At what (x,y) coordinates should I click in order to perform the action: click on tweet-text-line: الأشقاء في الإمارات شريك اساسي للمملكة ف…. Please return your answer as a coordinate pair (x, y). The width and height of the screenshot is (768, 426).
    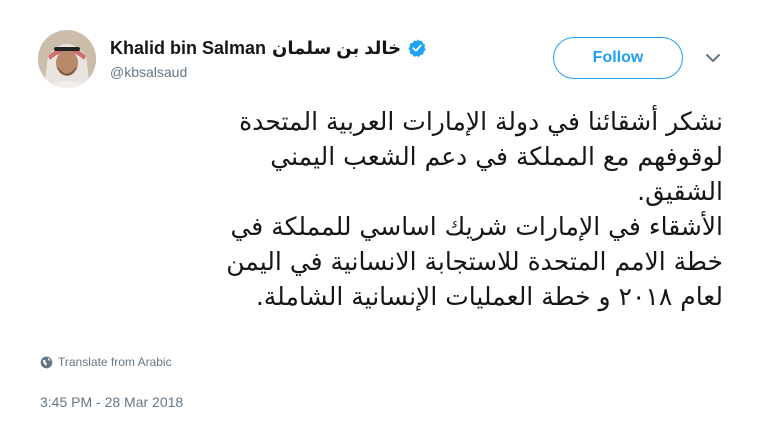
    Looking at the image, I should click on (476, 226).